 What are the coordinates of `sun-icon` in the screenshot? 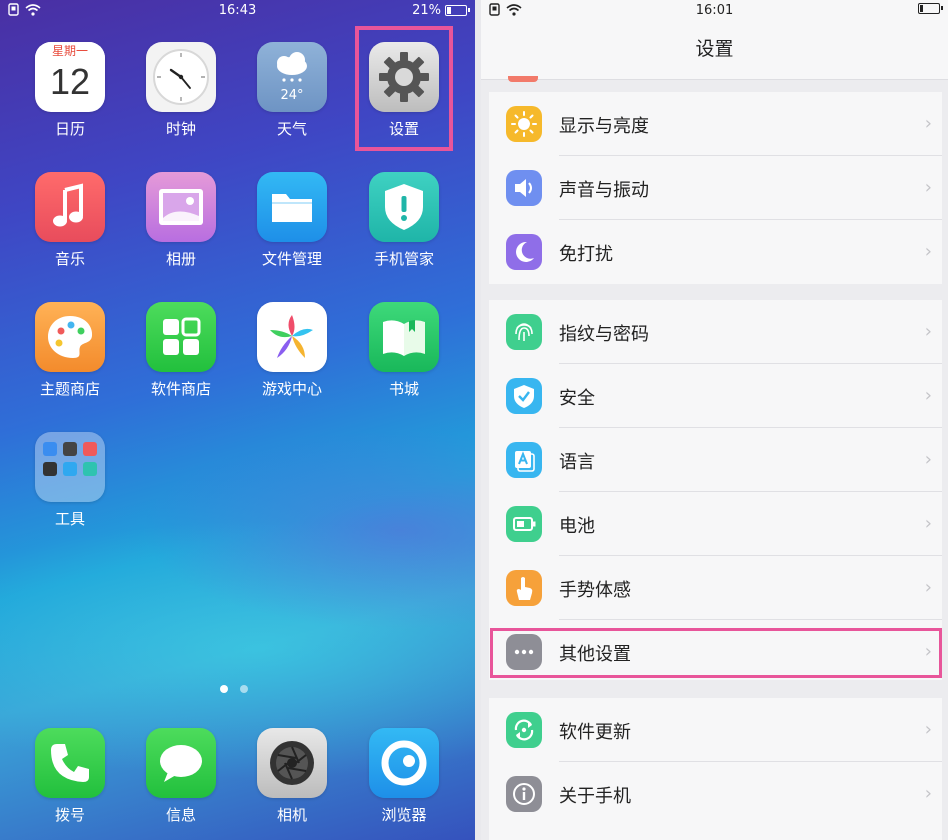 It's located at (524, 124).